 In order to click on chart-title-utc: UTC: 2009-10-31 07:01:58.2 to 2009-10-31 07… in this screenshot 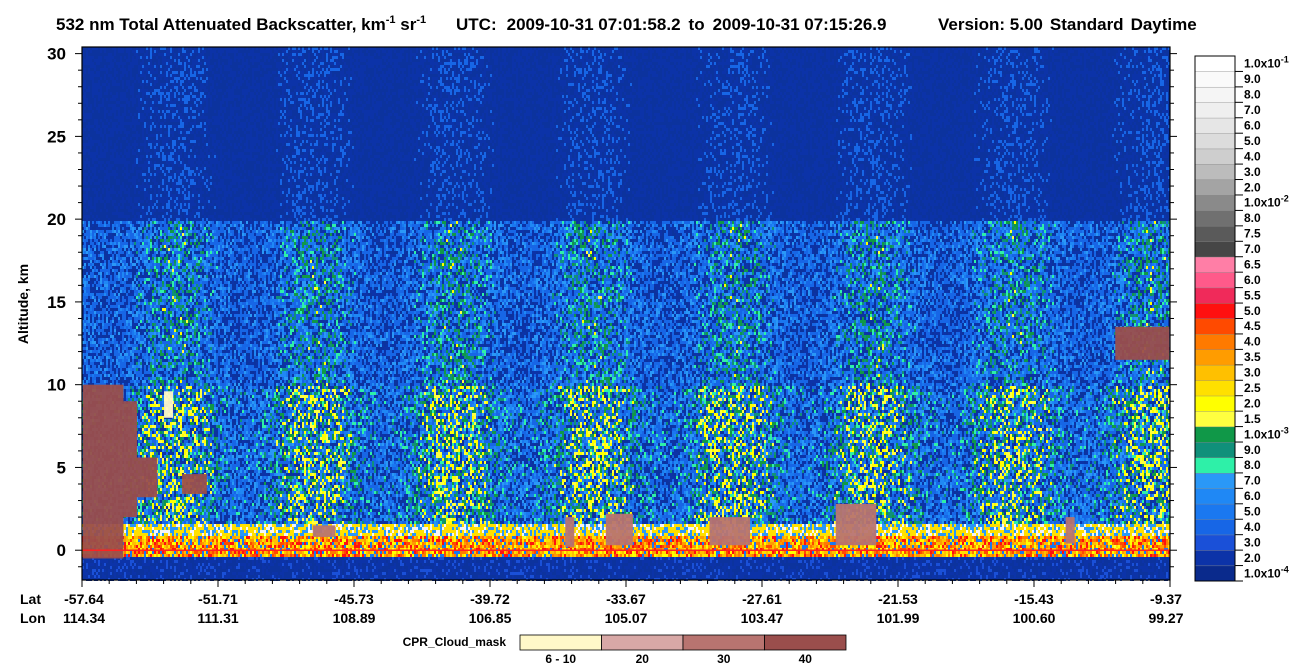, I will do `click(671, 24)`.